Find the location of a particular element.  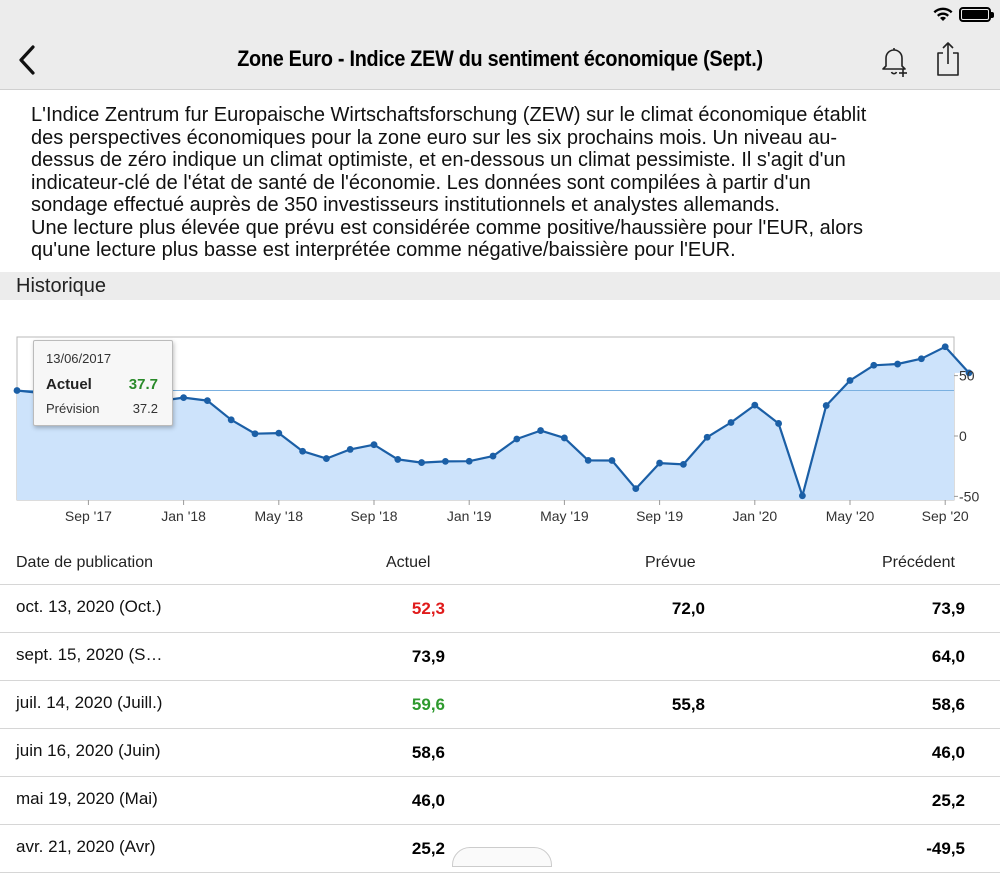

row-date: juin 16, 2020 (Juin) is located at coordinates (88, 750).